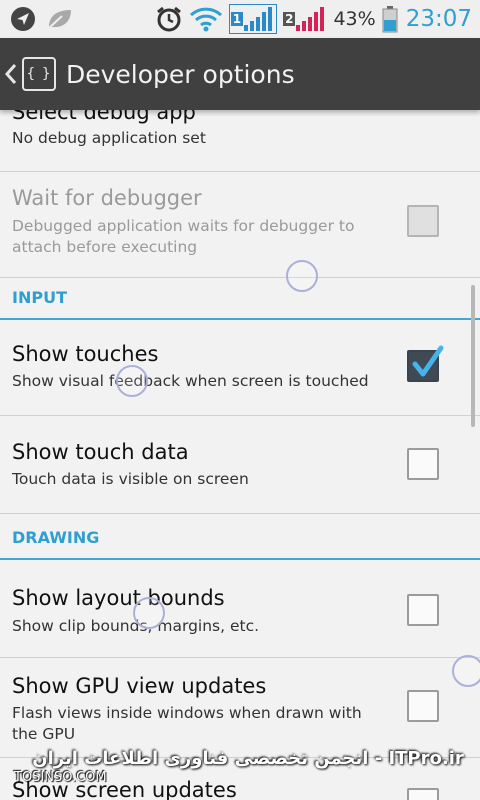  I want to click on action-bar: { } Developer options, so click(240, 74).